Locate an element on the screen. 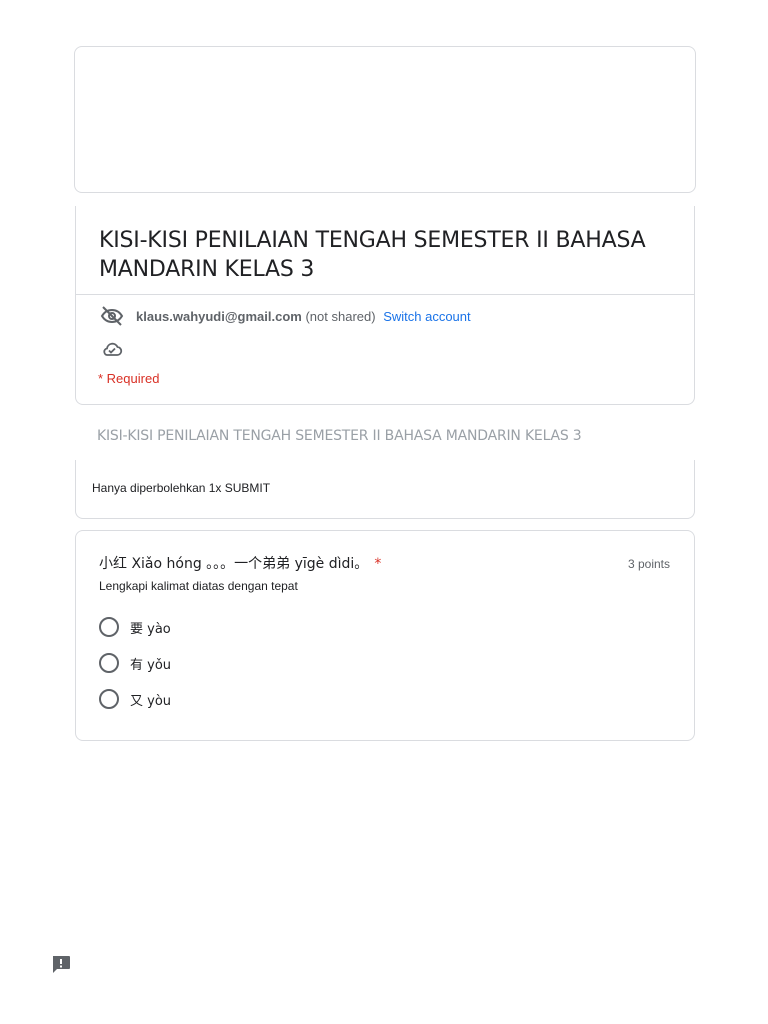  eye-off-icon is located at coordinates (112, 316).